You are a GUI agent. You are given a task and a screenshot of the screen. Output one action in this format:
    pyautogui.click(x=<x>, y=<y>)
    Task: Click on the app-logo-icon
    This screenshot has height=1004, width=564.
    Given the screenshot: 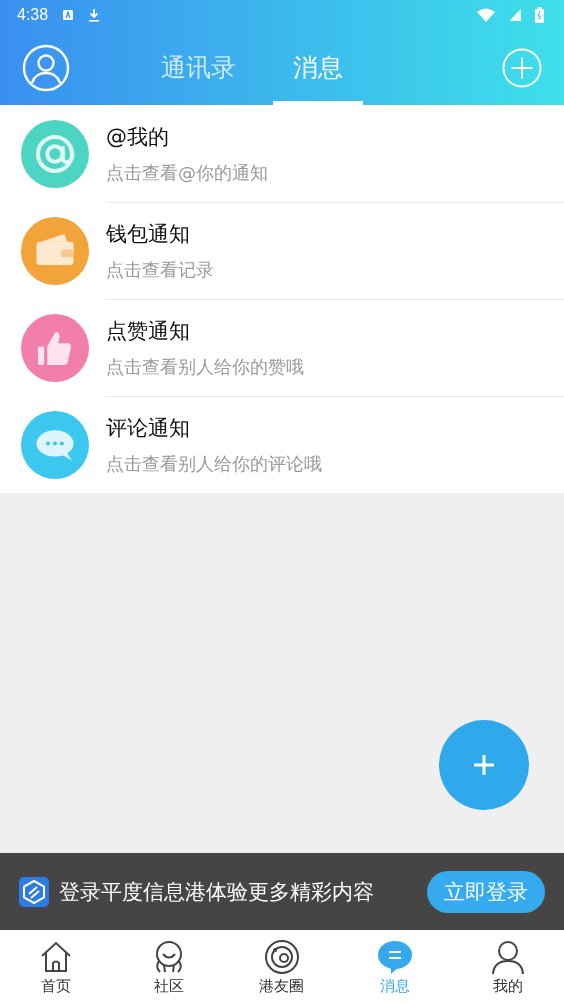 What is the action you would take?
    pyautogui.click(x=34, y=891)
    